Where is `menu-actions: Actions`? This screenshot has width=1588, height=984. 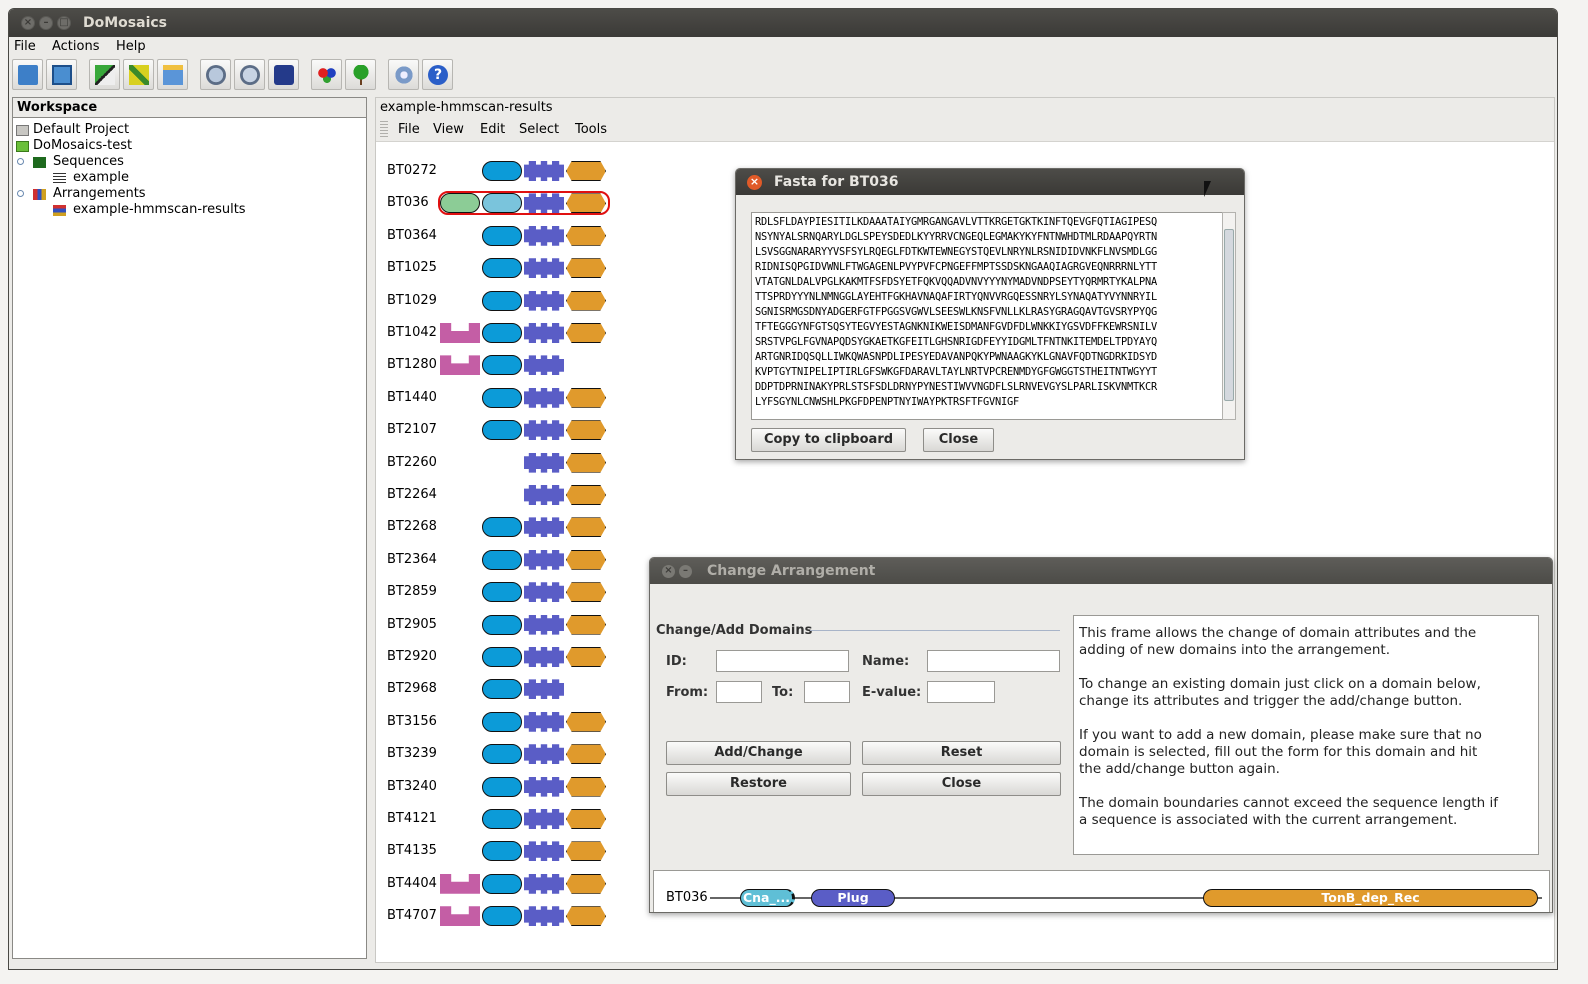
menu-actions: Actions is located at coordinates (76, 46).